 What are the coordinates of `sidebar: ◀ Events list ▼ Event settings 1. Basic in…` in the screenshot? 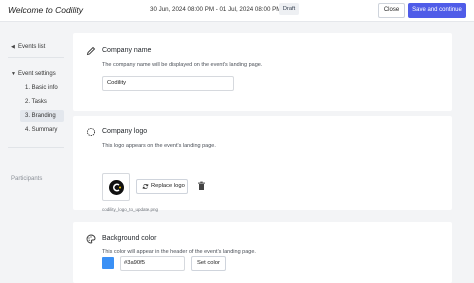 It's located at (33, 153).